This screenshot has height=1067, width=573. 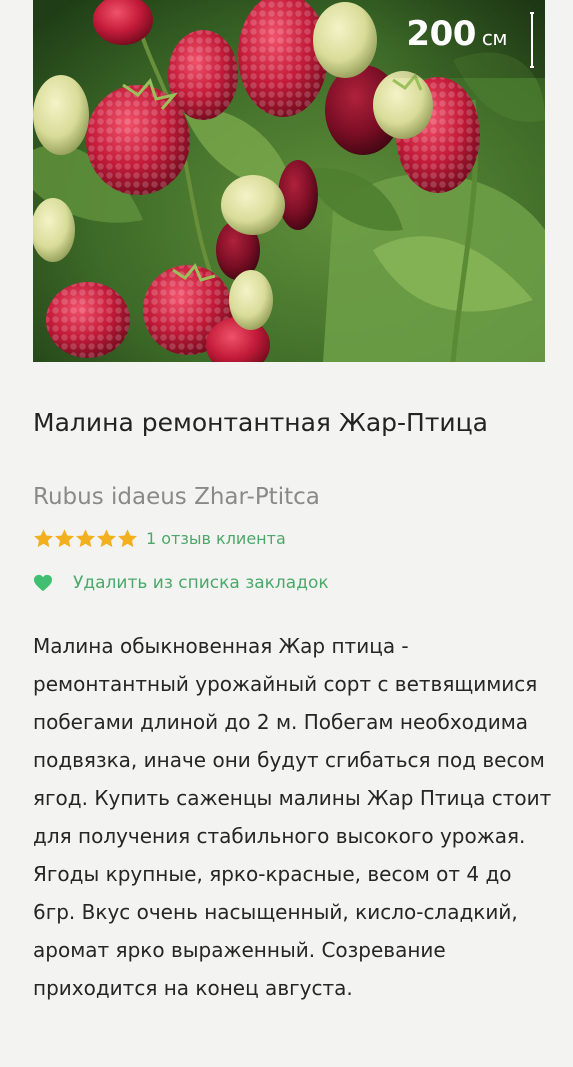 I want to click on height-ruler-icon, so click(x=532, y=40).